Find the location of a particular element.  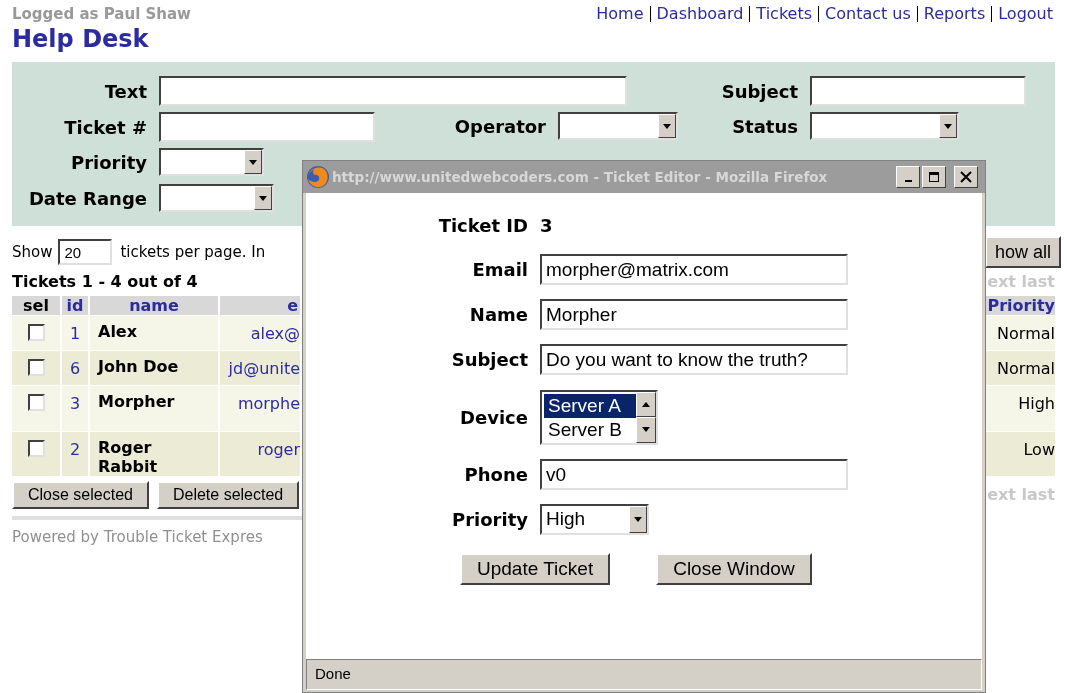

field-label: Ticket # is located at coordinates (105, 127).